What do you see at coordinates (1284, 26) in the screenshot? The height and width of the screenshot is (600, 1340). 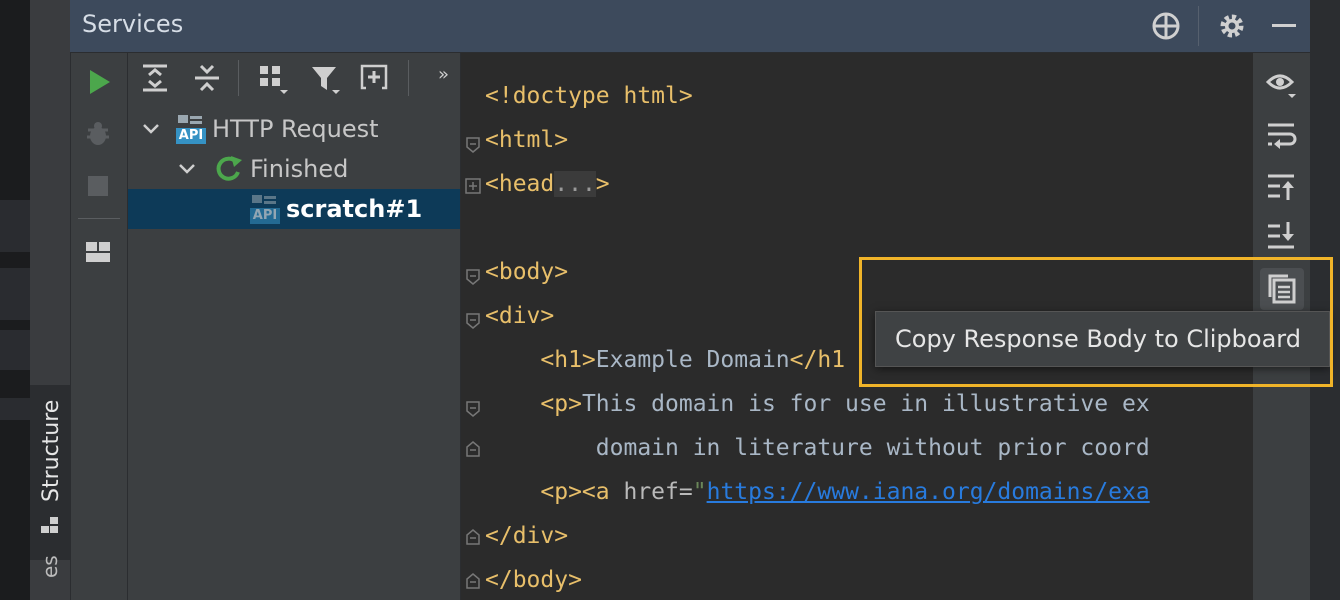 I see `minimize-icon` at bounding box center [1284, 26].